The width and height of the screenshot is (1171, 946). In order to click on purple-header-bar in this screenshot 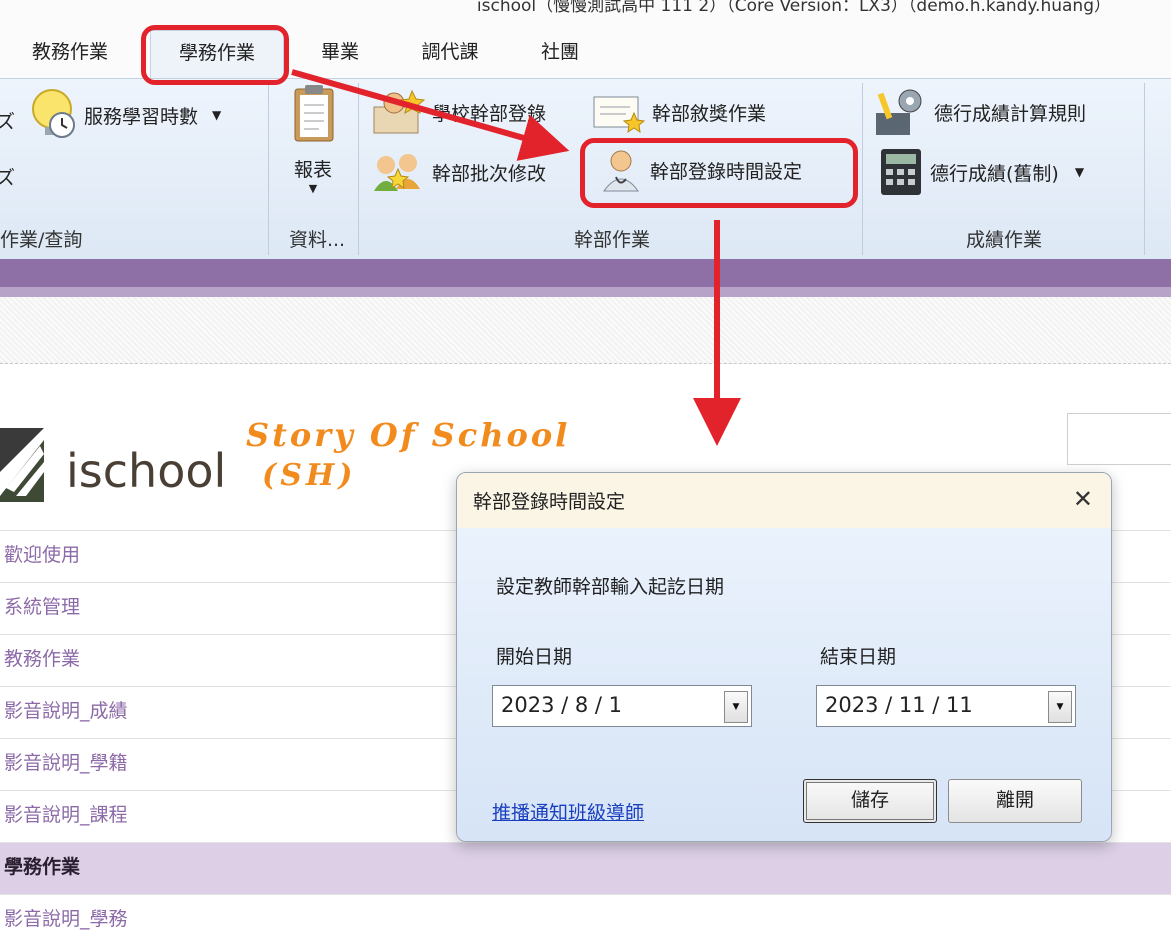, I will do `click(585, 278)`.